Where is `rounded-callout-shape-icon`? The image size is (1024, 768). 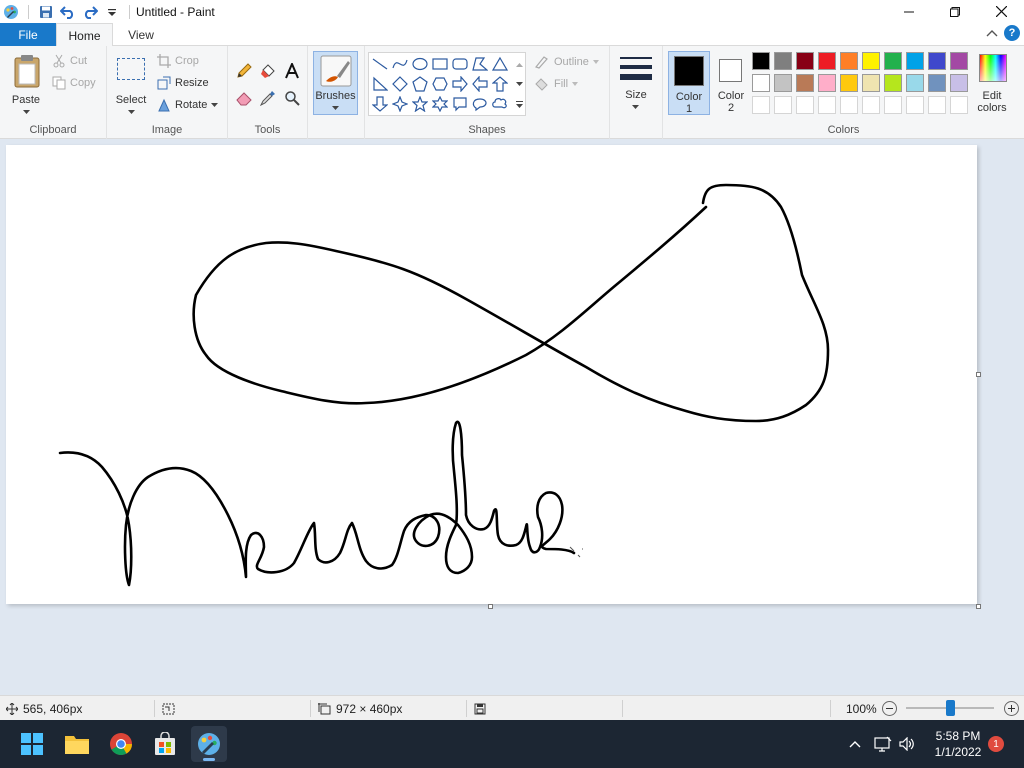
rounded-callout-shape-icon is located at coordinates (460, 104).